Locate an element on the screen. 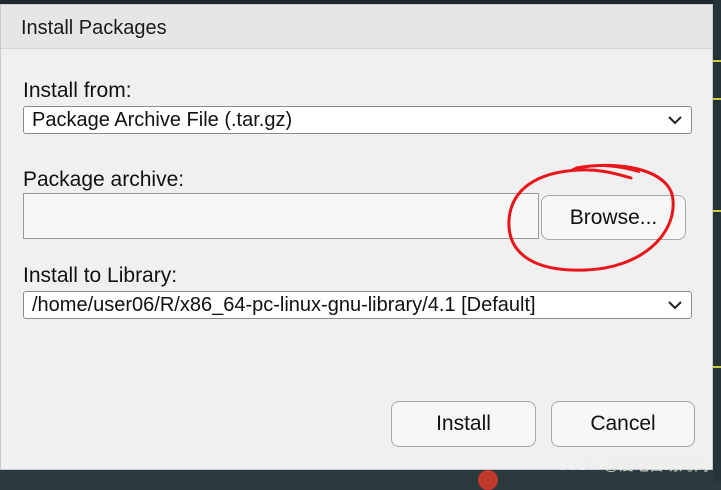 The height and width of the screenshot is (490, 721). dialog-titlebar: Install Packages is located at coordinates (356, 27).